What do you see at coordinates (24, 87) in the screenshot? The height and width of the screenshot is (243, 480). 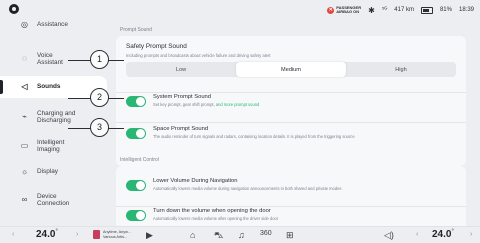 I see `speaker-icon: ◁` at bounding box center [24, 87].